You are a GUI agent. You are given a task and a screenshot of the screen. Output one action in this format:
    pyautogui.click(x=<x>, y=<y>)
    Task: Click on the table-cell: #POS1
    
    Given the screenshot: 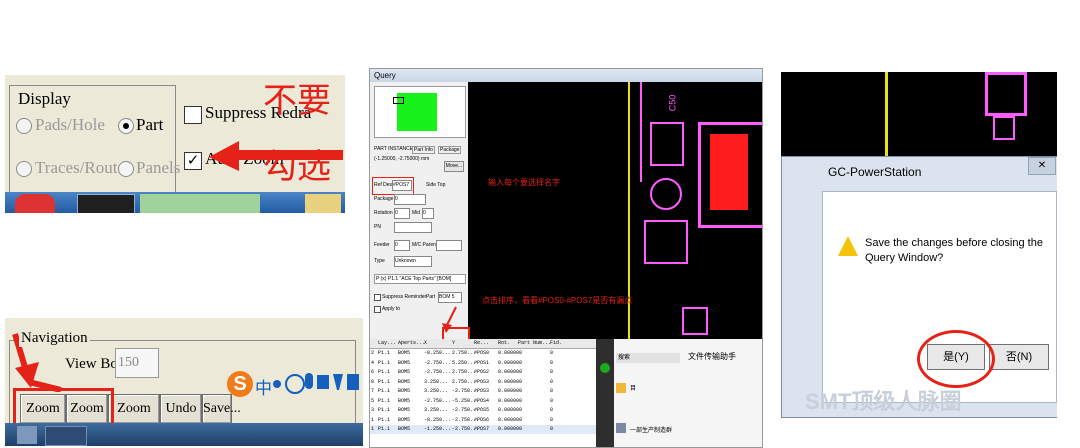 What is the action you would take?
    pyautogui.click(x=482, y=362)
    